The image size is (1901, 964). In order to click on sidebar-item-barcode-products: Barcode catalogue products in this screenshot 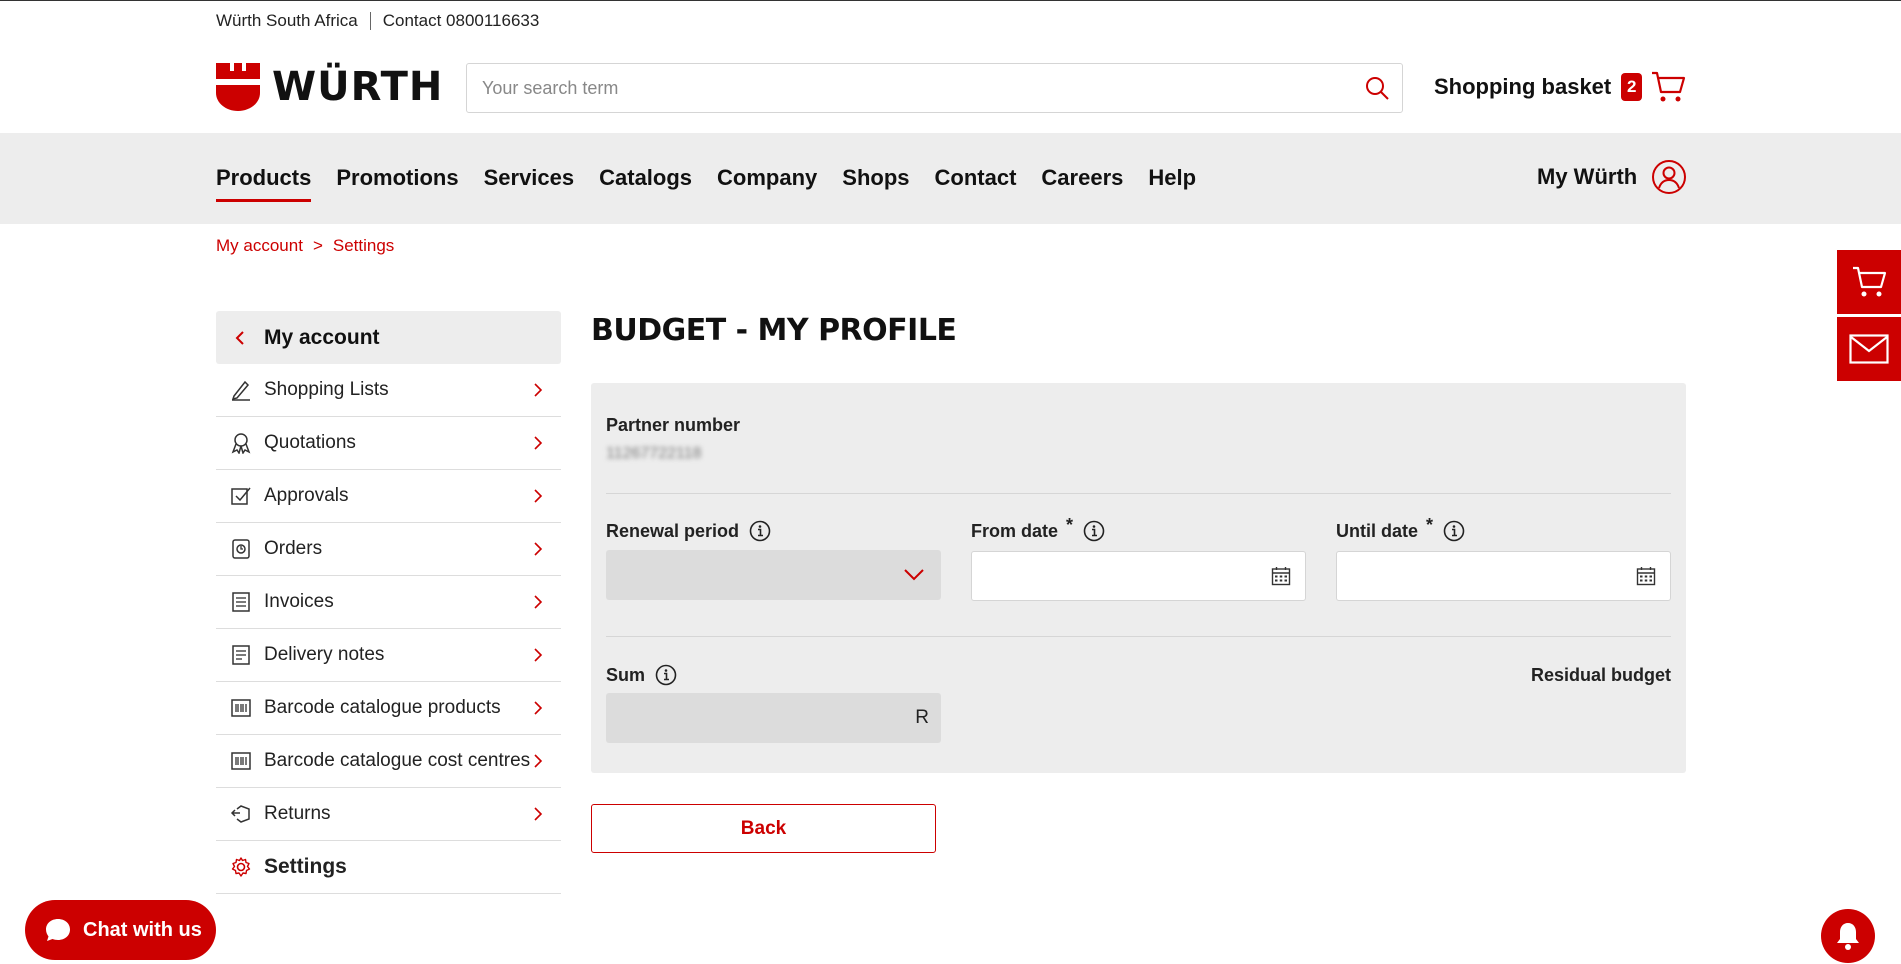, I will do `click(388, 708)`.